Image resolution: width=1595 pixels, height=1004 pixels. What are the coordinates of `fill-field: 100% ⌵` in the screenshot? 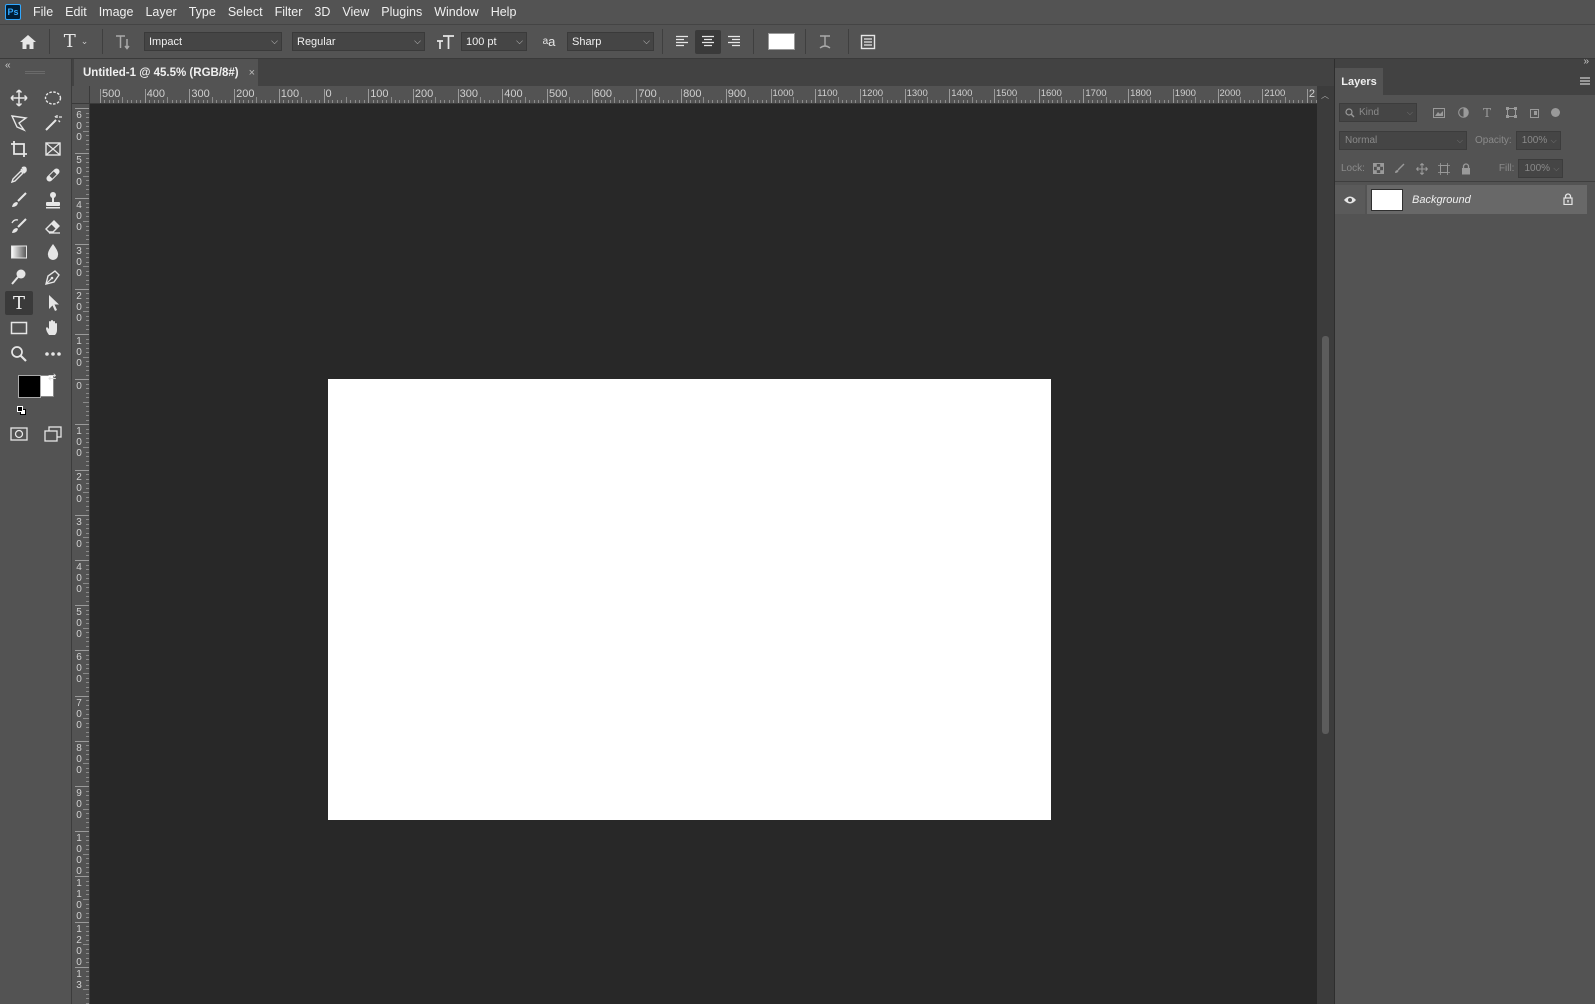 It's located at (1541, 168).